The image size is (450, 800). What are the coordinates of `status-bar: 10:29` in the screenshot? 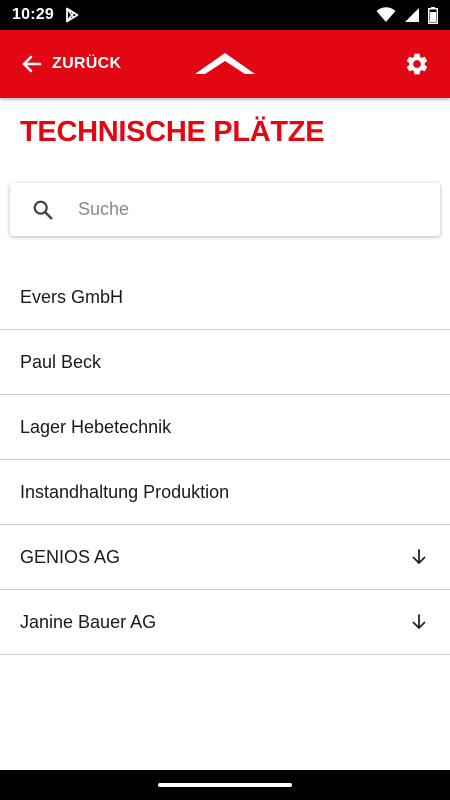 It's located at (225, 15).